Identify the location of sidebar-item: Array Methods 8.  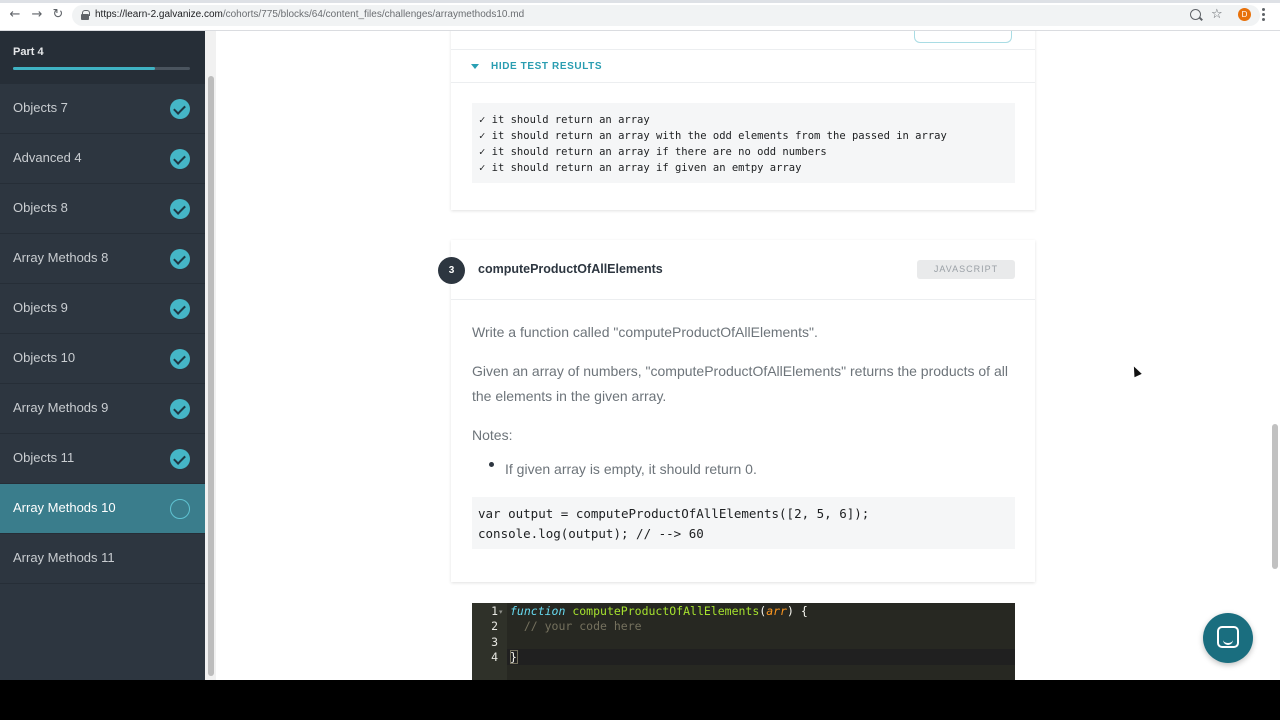
(102, 259).